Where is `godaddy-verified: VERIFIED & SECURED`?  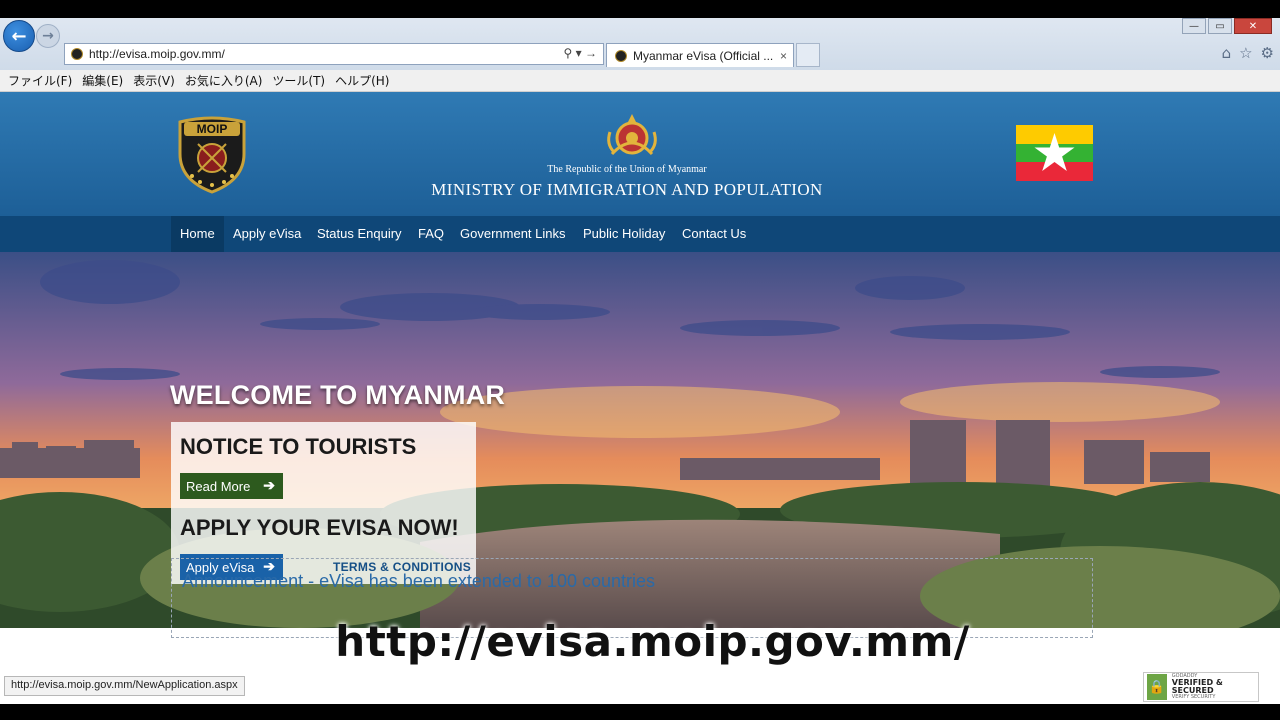
godaddy-verified: VERIFIED & SECURED is located at coordinates (1197, 686).